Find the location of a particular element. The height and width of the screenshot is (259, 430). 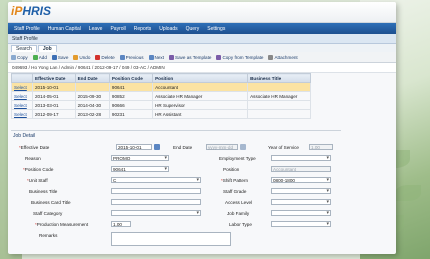

tab-job: Job is located at coordinates (47, 48).